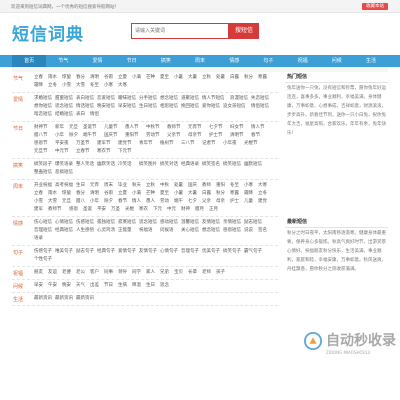 The height and width of the screenshot is (400, 400). Describe the element at coordinates (93, 128) in the screenshot. I see `category-link: 圣诞节` at that location.